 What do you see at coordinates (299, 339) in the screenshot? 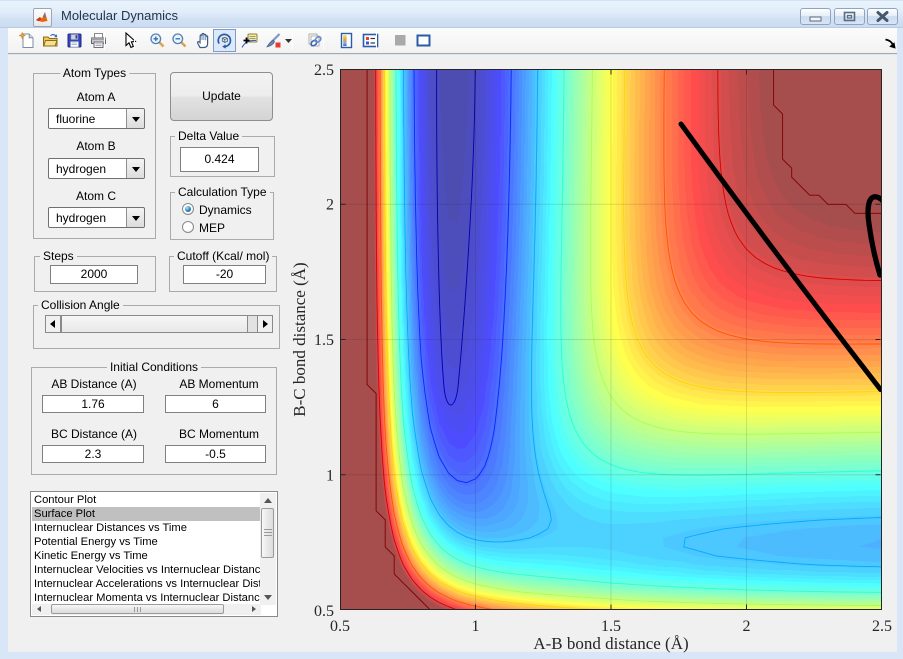
I see `svg-text: B-C bond distance (Å)` at bounding box center [299, 339].